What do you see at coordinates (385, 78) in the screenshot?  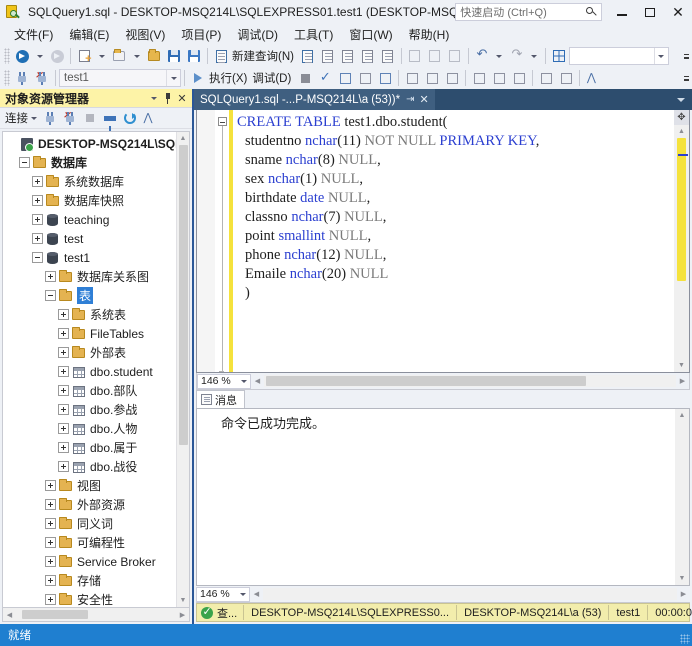 I see `include-actual-execution-plan-button` at bounding box center [385, 78].